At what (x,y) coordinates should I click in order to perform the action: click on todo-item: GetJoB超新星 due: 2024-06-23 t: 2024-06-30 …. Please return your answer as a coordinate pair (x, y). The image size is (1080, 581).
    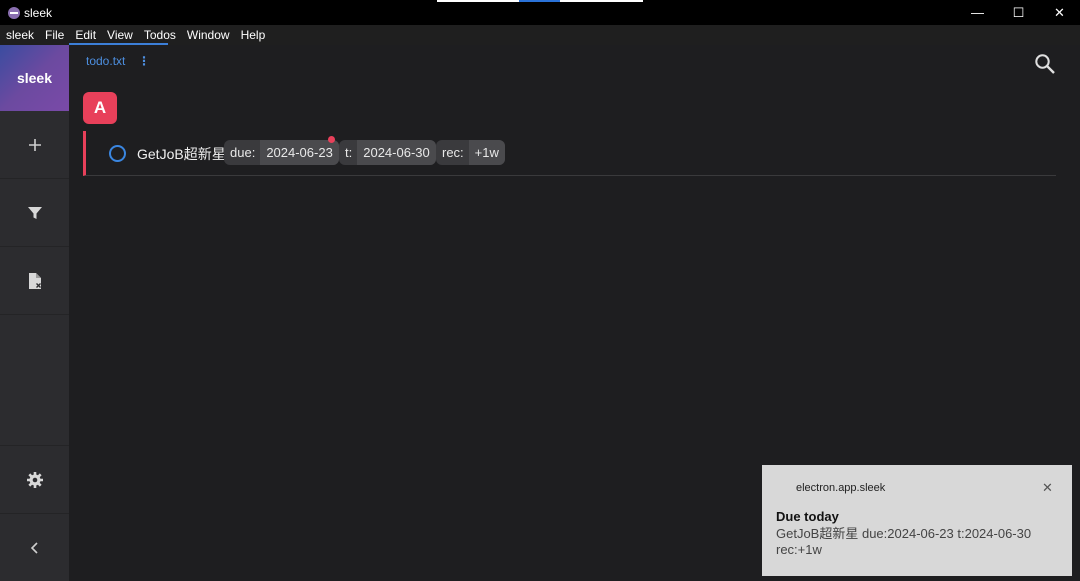
    Looking at the image, I should click on (569, 153).